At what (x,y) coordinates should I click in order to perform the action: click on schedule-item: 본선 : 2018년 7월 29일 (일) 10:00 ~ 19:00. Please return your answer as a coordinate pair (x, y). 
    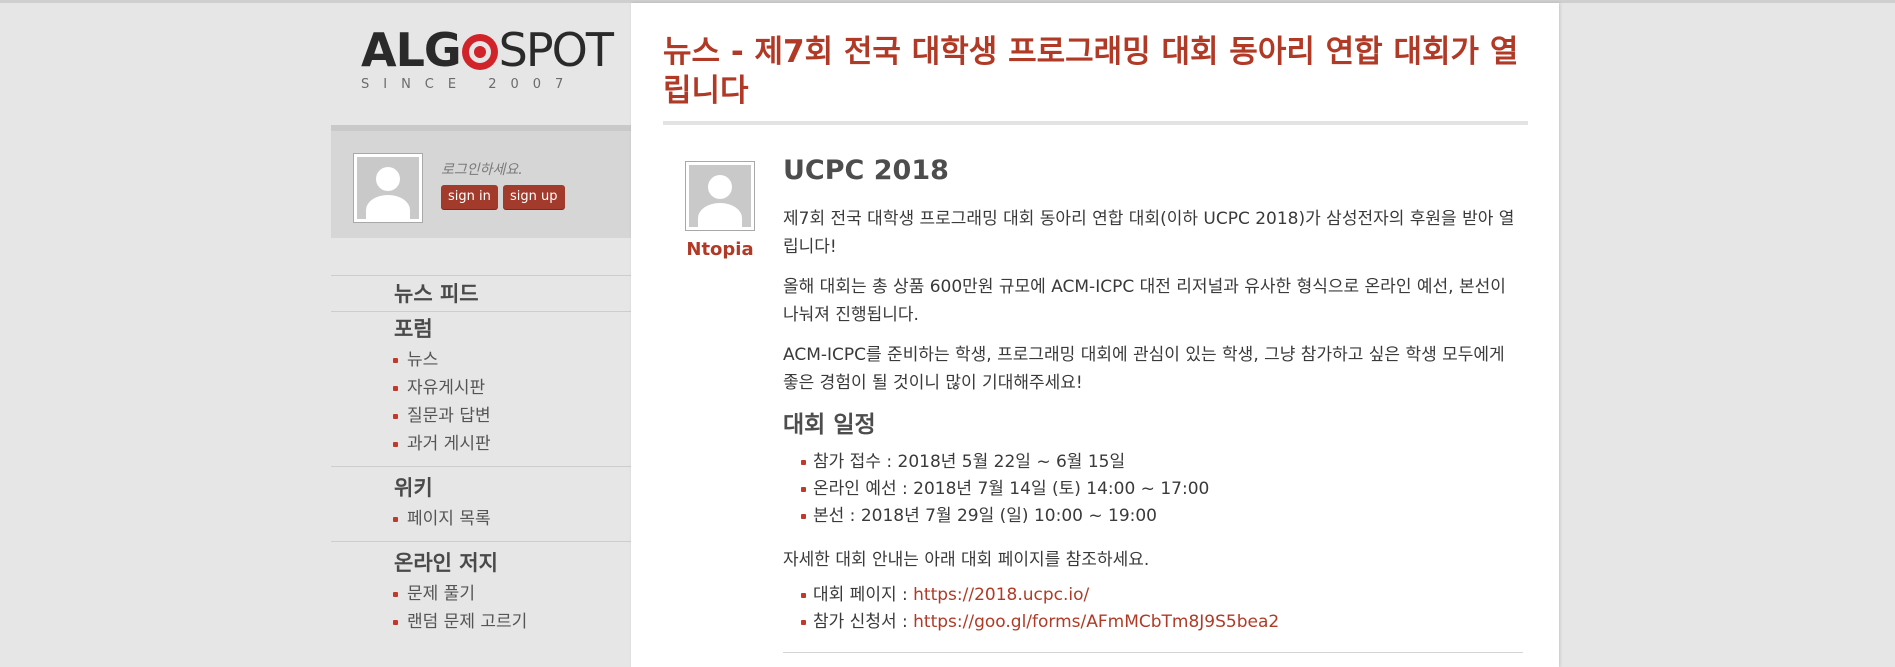
    Looking at the image, I should click on (1162, 516).